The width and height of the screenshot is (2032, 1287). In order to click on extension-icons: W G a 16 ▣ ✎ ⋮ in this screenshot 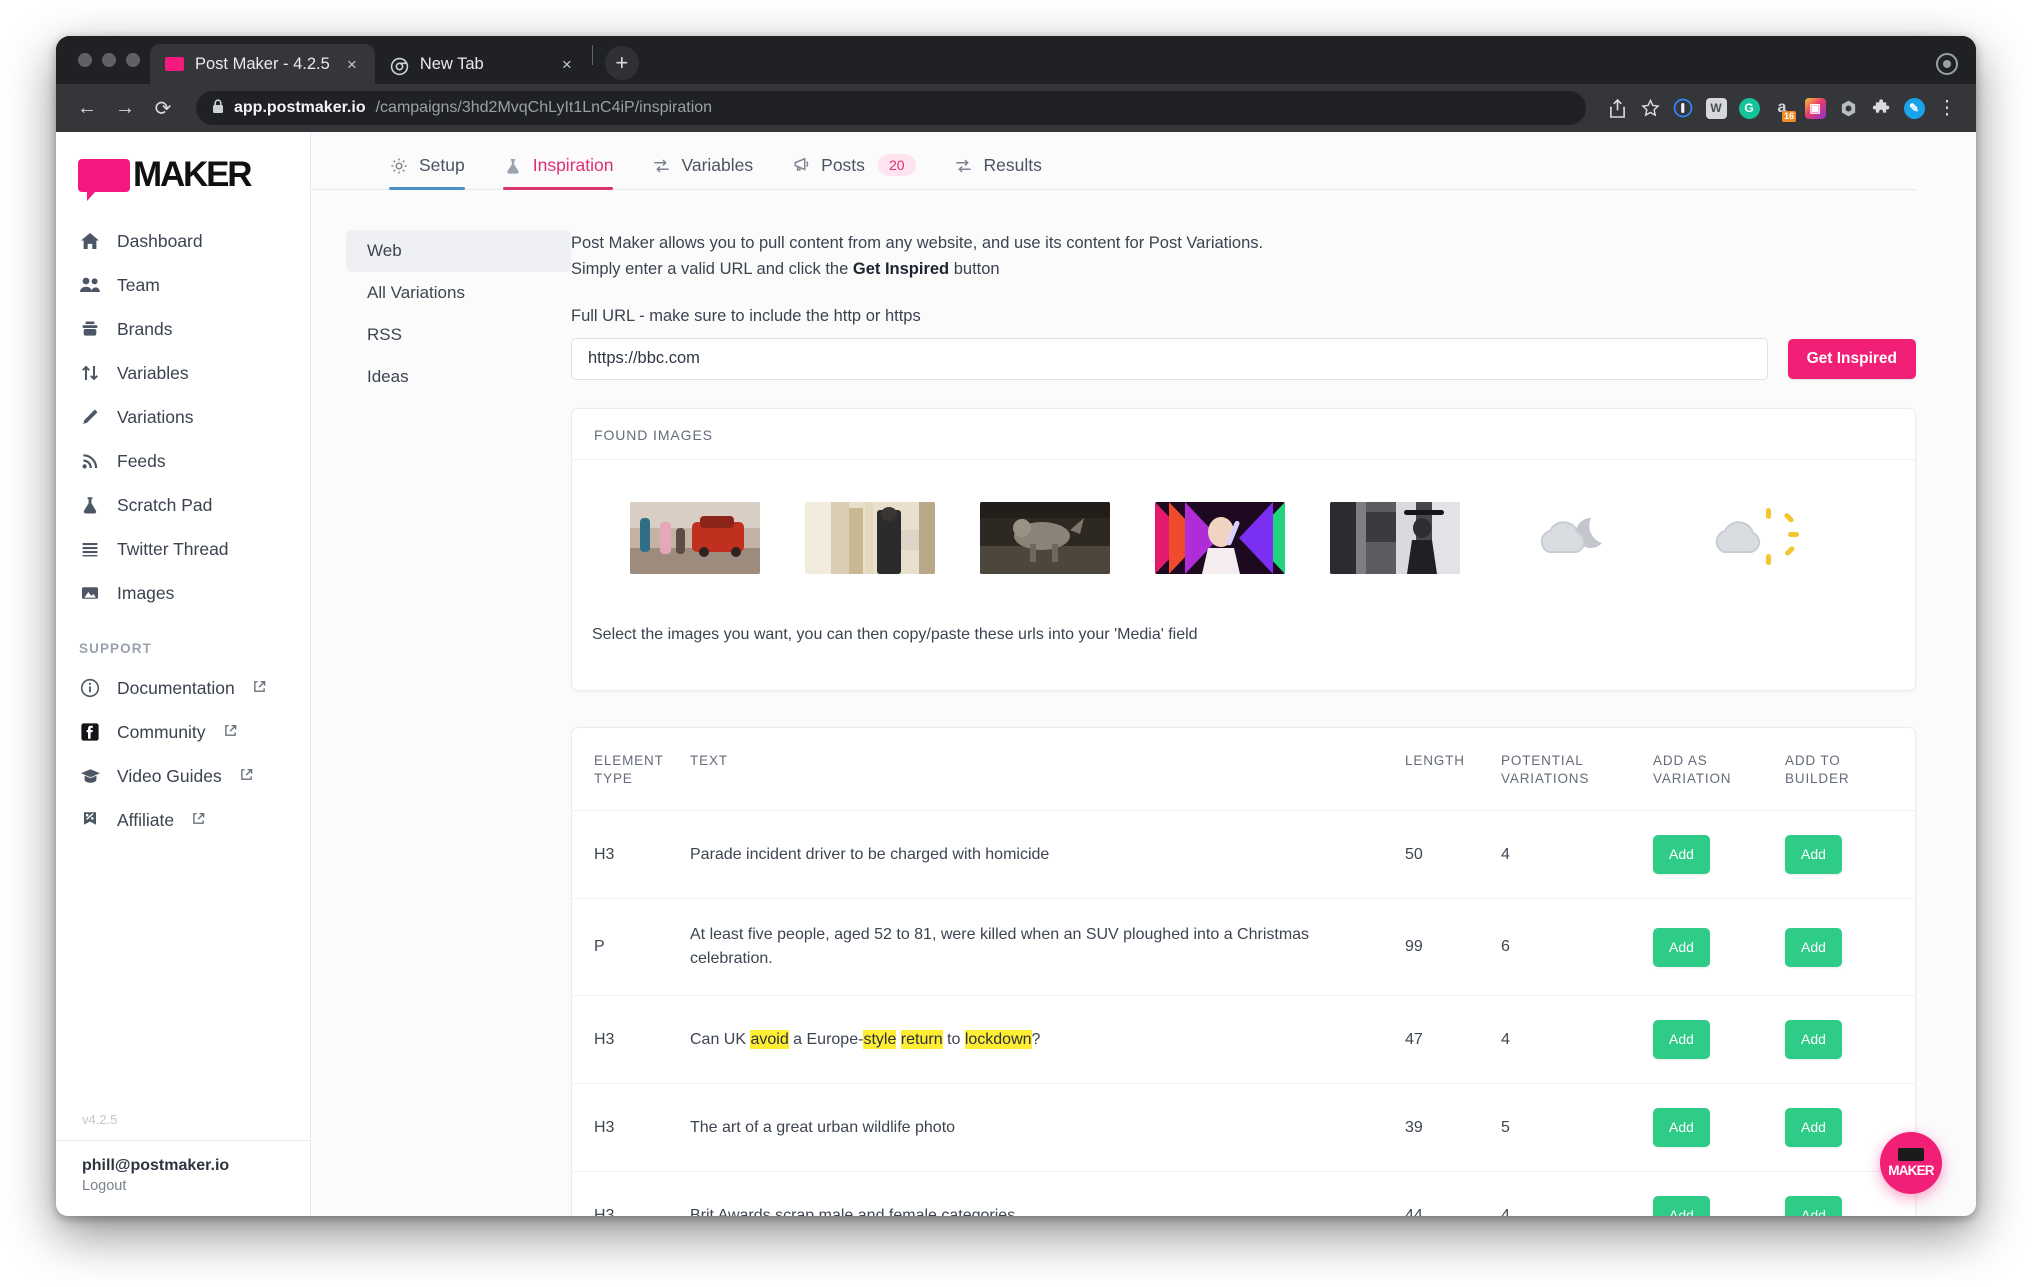, I will do `click(1782, 108)`.